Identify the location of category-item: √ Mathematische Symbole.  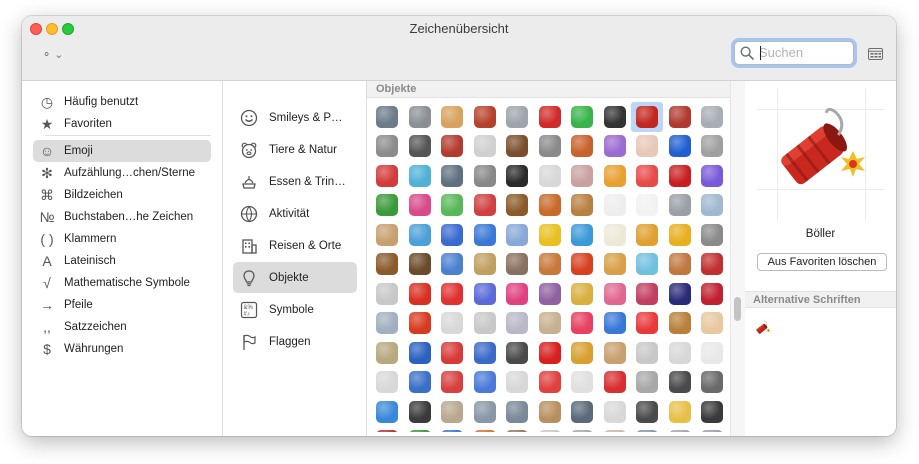
(122, 283).